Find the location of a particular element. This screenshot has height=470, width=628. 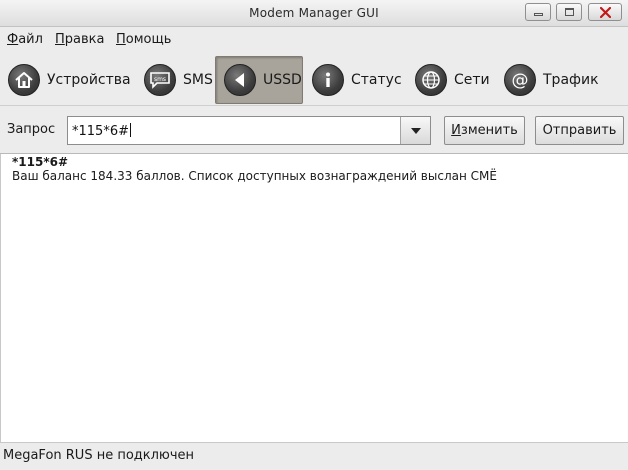

minimize-icon is located at coordinates (538, 14).